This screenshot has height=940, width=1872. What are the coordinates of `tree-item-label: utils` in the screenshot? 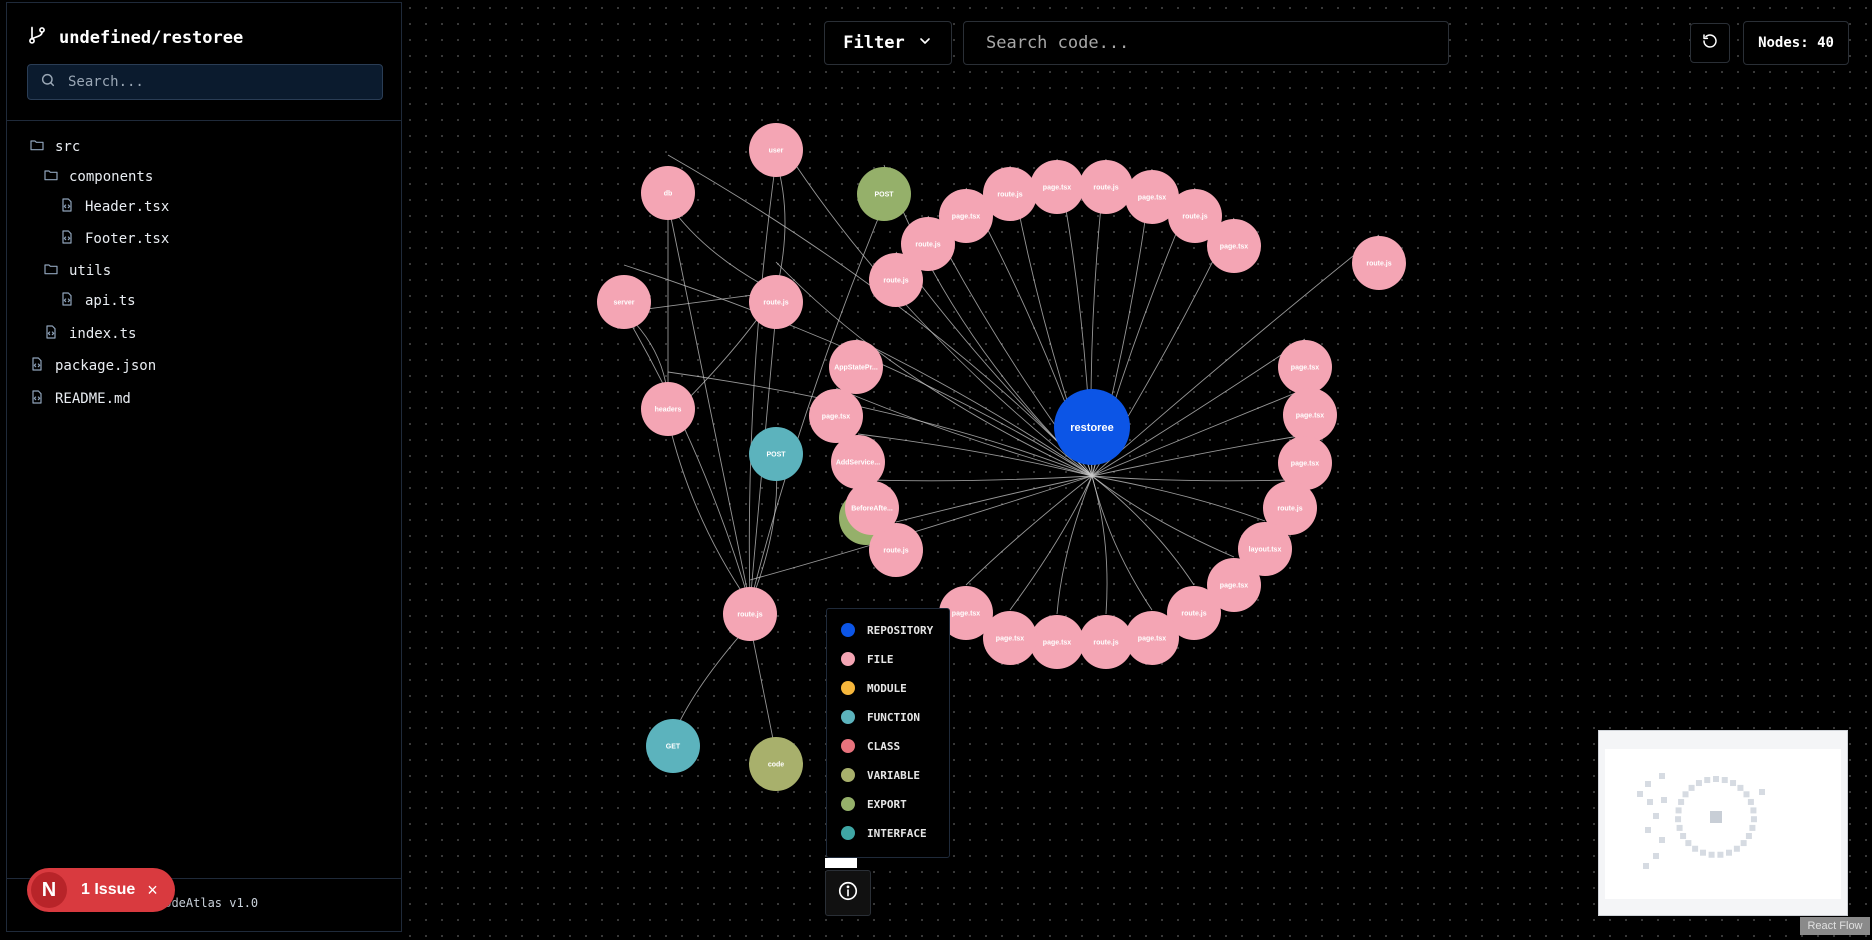 It's located at (90, 271).